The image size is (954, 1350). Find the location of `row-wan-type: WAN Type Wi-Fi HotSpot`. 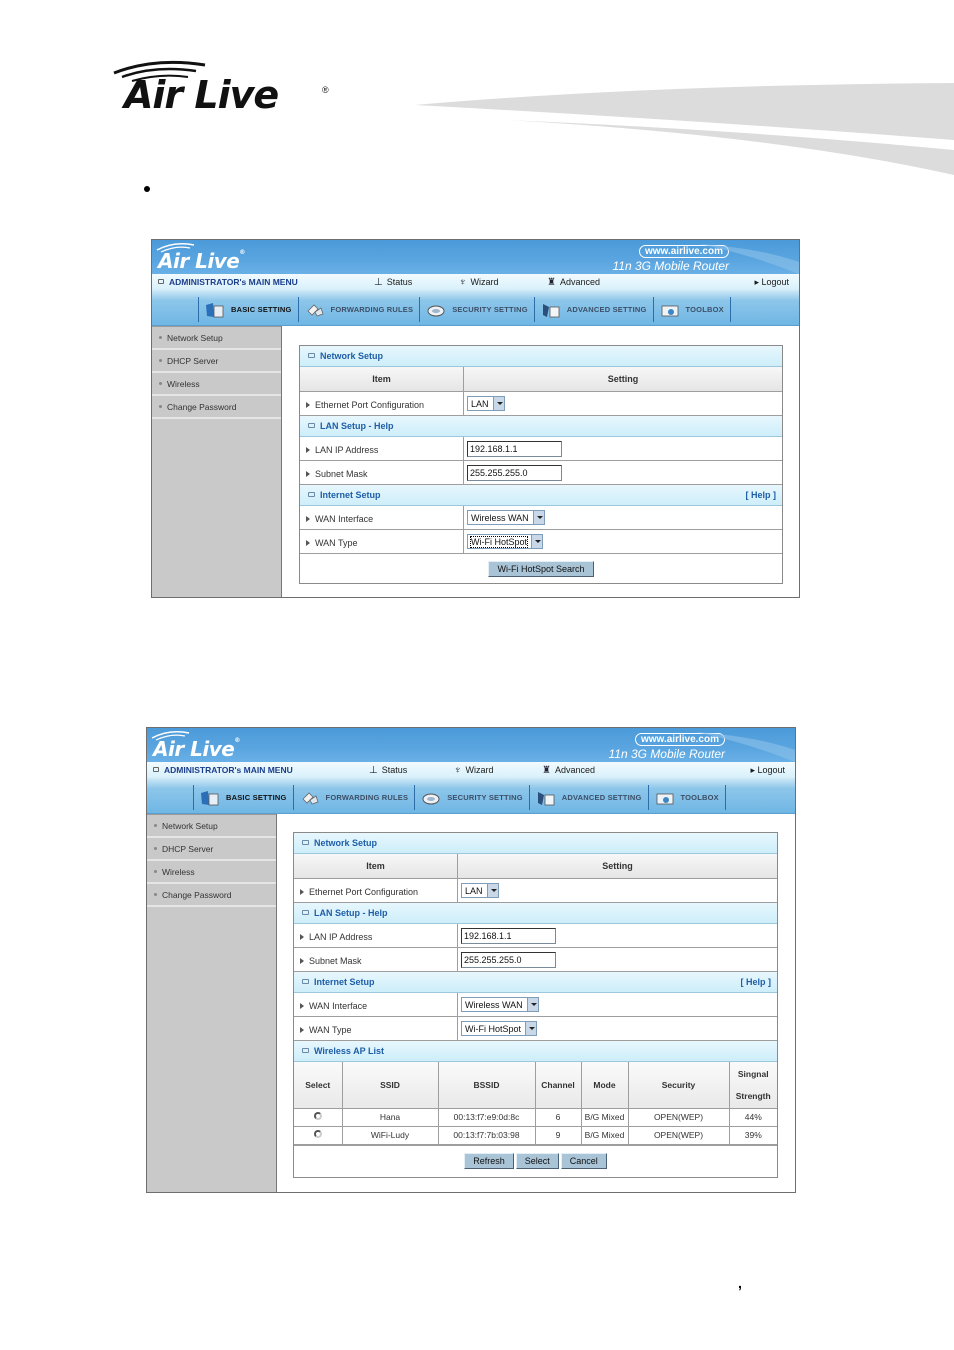

row-wan-type: WAN Type Wi-Fi HotSpot is located at coordinates (535, 1029).